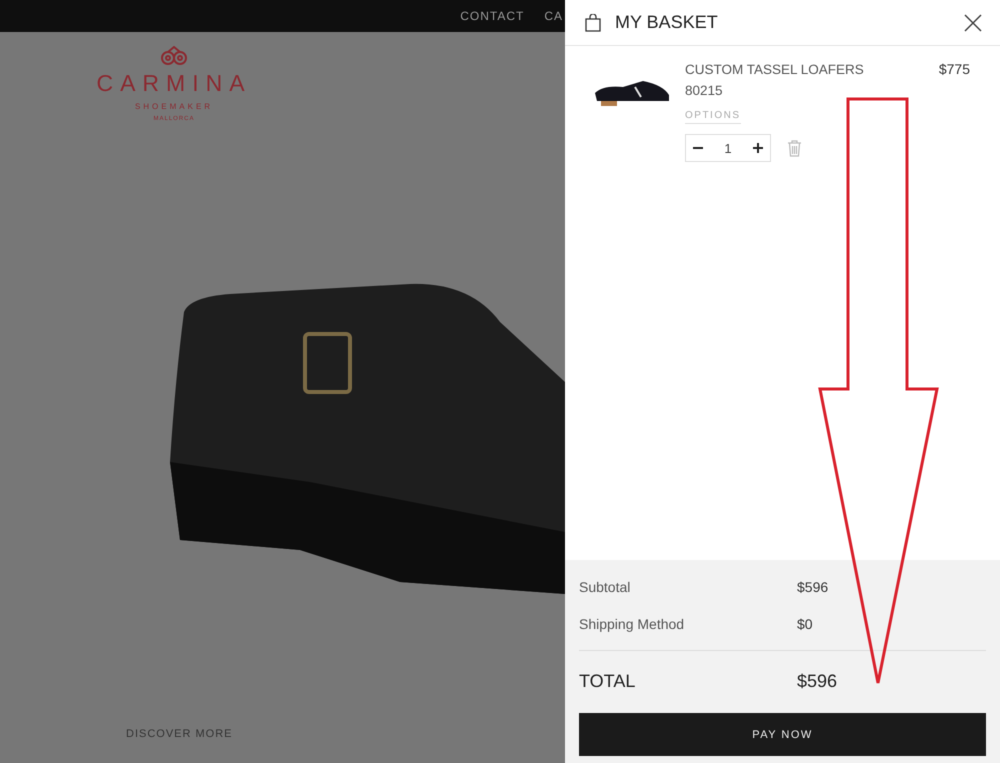  Describe the element at coordinates (817, 681) in the screenshot. I see `total-value: $596` at that location.